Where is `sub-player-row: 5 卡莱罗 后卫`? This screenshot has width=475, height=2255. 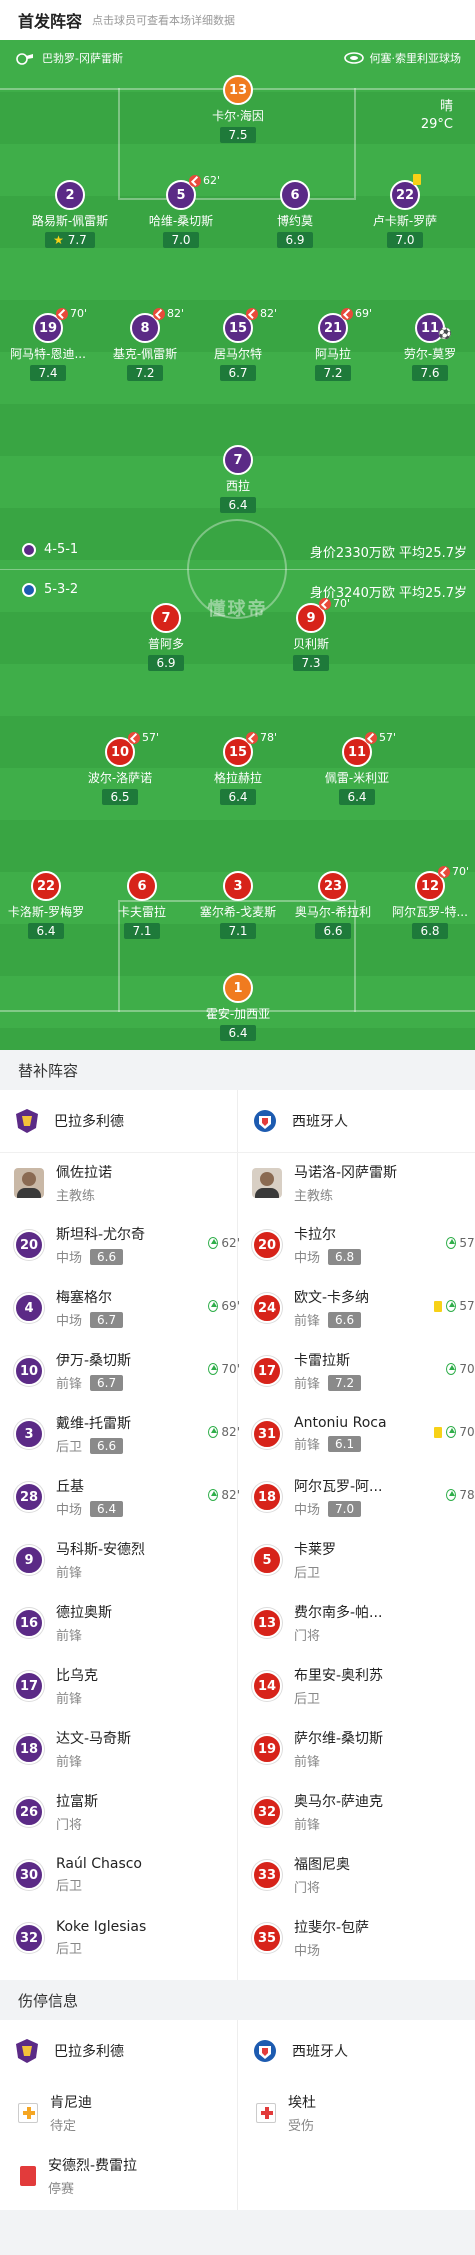 sub-player-row: 5 卡莱罗 后卫 is located at coordinates (363, 1560).